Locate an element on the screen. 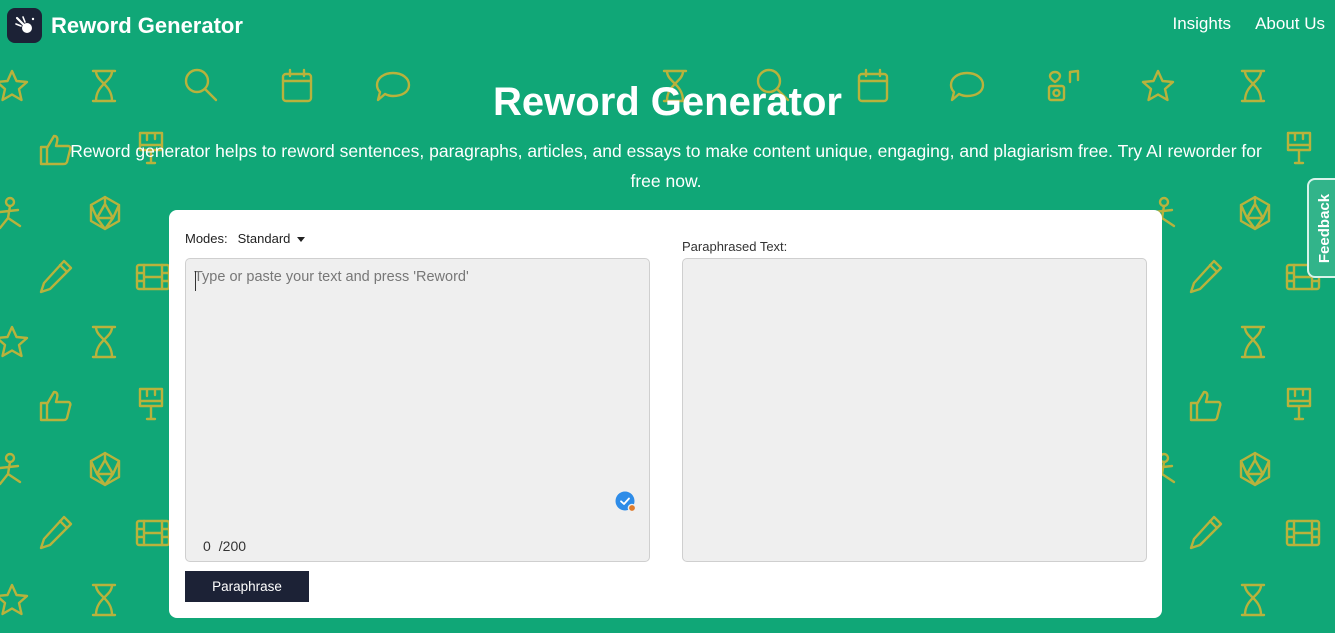 This screenshot has width=1335, height=633. mode-value: Standard is located at coordinates (264, 238).